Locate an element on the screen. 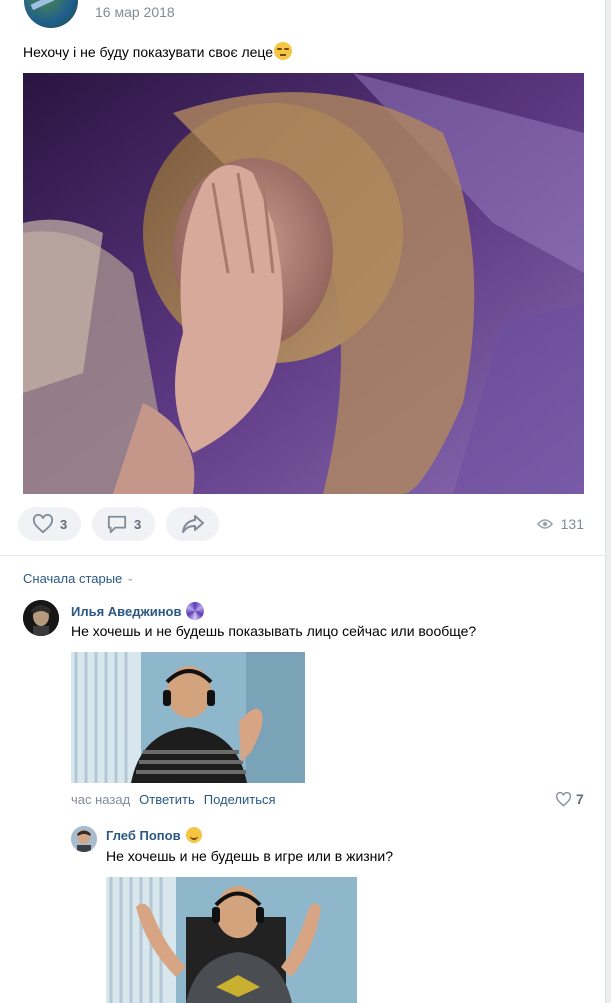 The width and height of the screenshot is (611, 1003). spiral-badge-icon is located at coordinates (195, 611).